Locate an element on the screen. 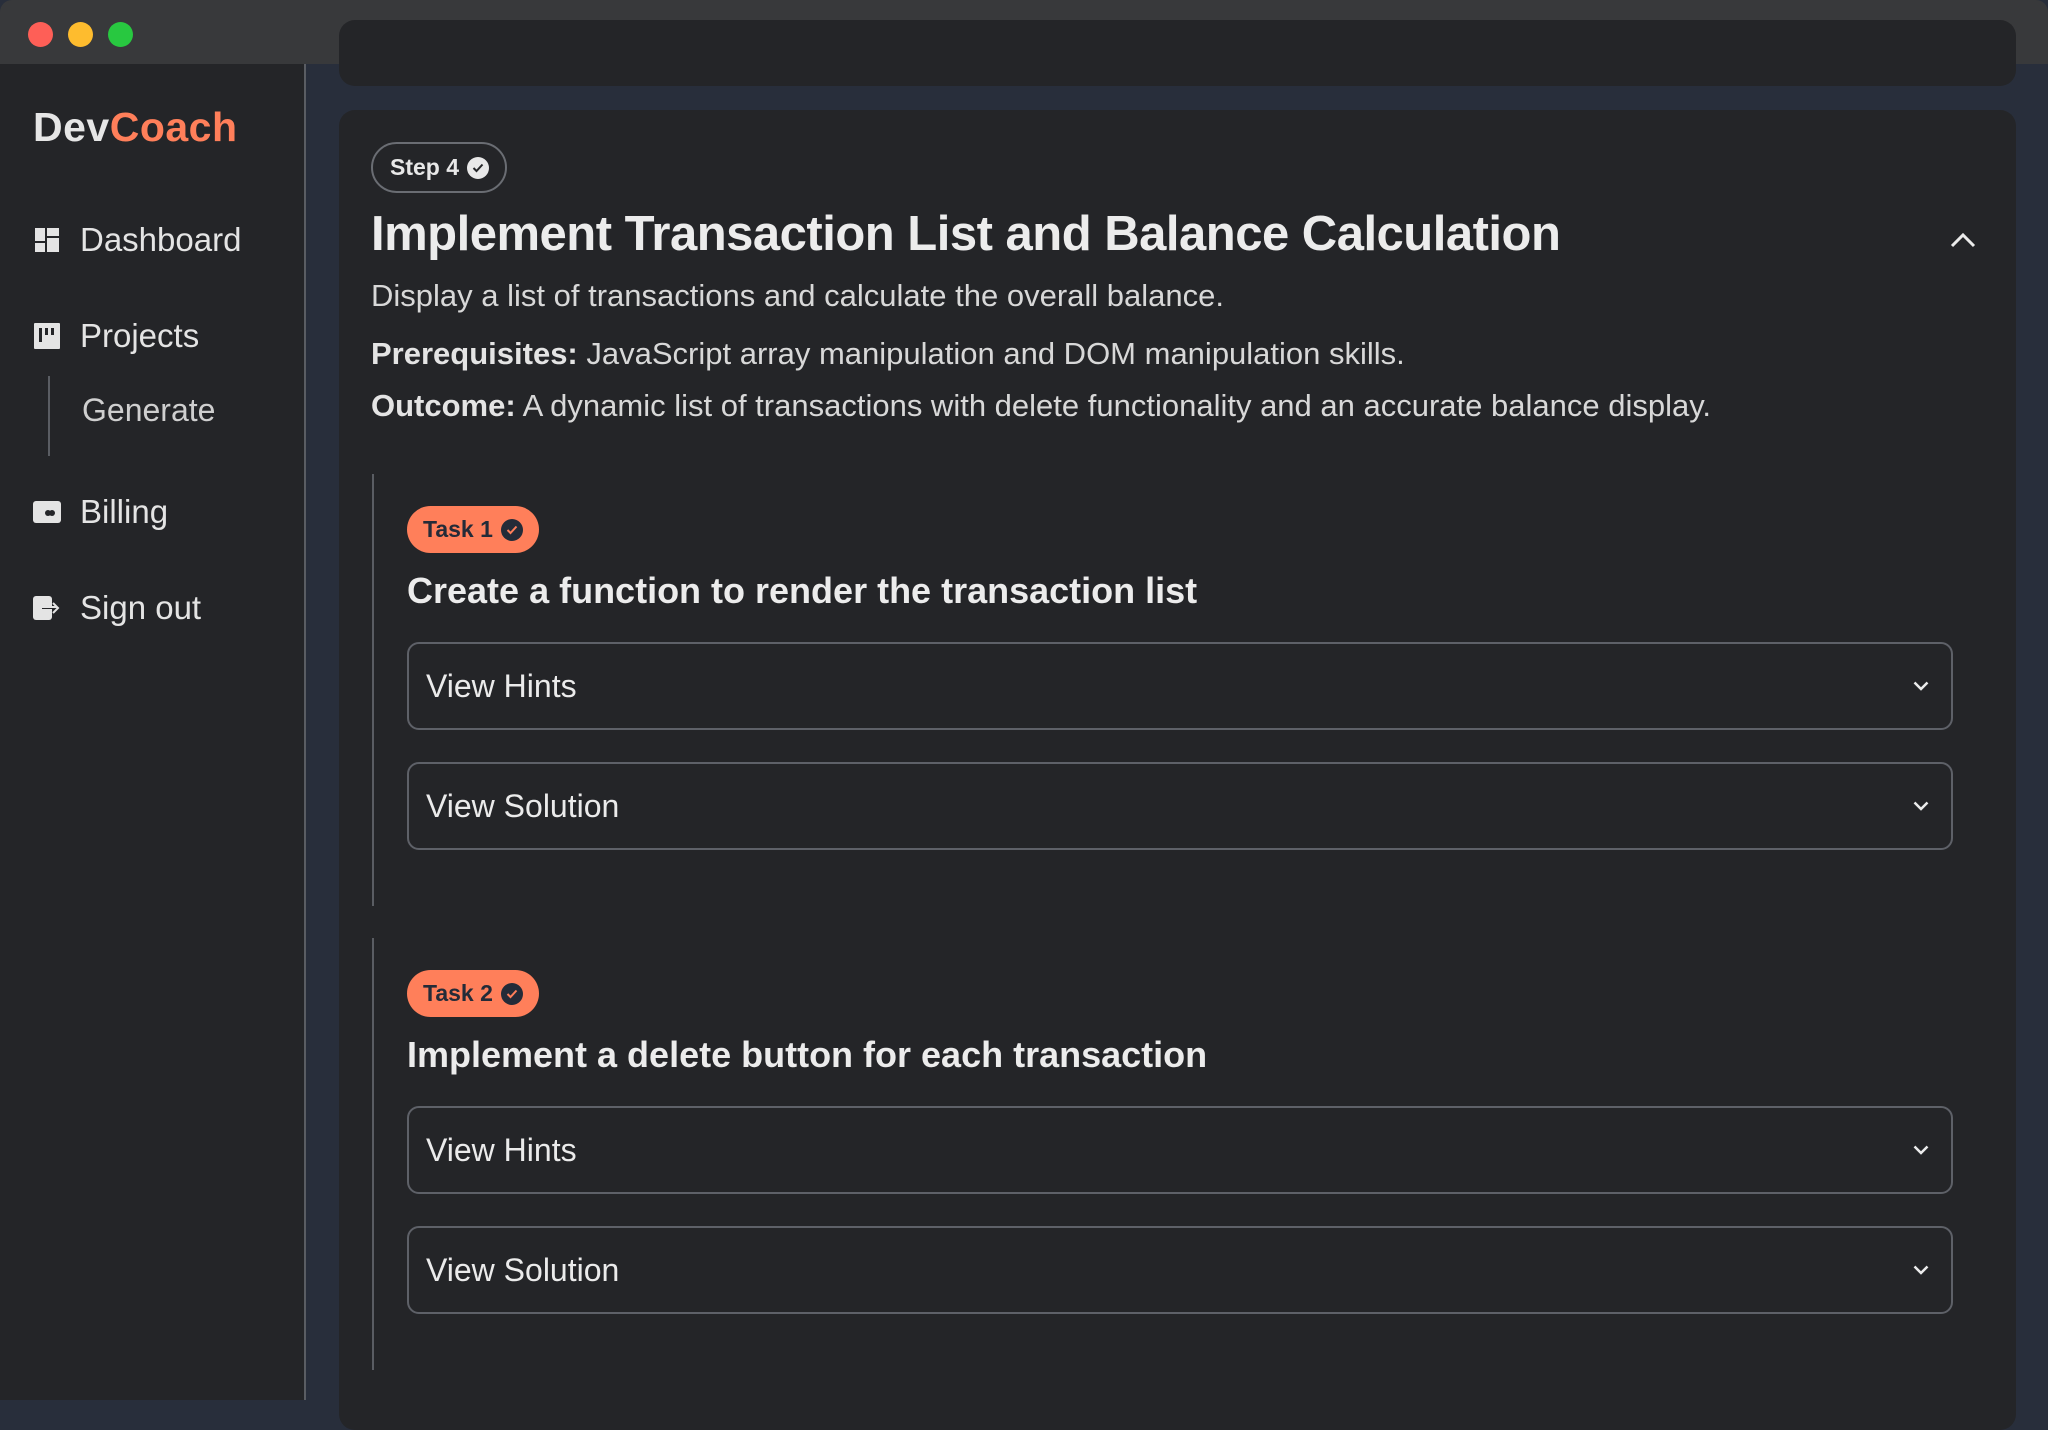 This screenshot has width=2048, height=1430. logo-coach: Coach is located at coordinates (173, 127).